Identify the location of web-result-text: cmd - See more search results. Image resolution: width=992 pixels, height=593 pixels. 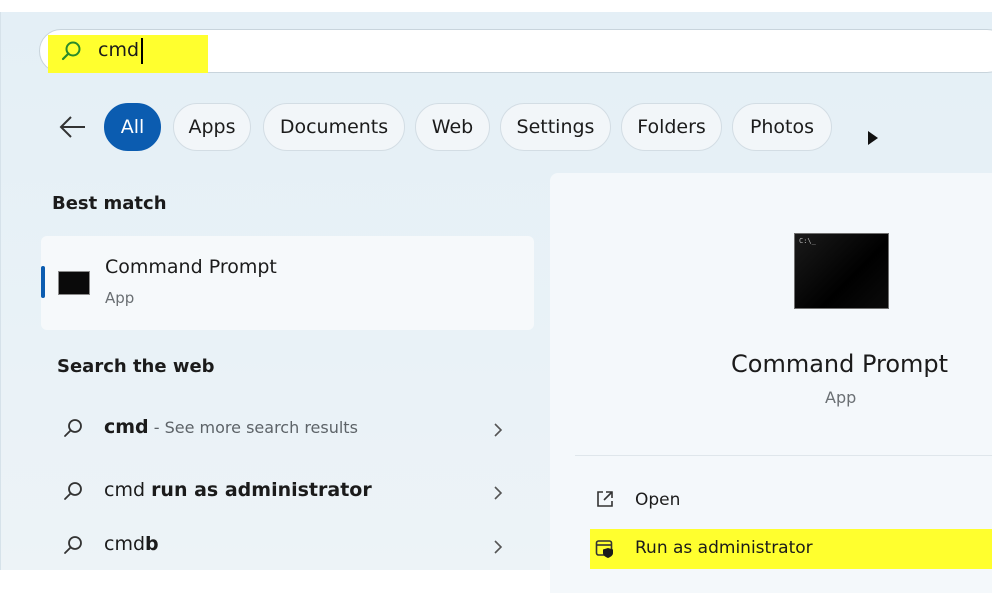
(231, 427).